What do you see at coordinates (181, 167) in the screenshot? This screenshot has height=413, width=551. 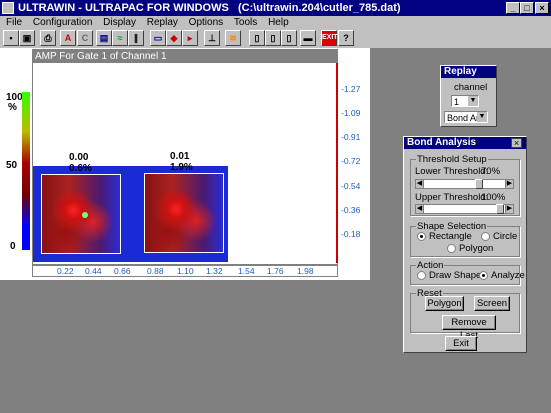 I see `shape2-pct: 1.9%` at bounding box center [181, 167].